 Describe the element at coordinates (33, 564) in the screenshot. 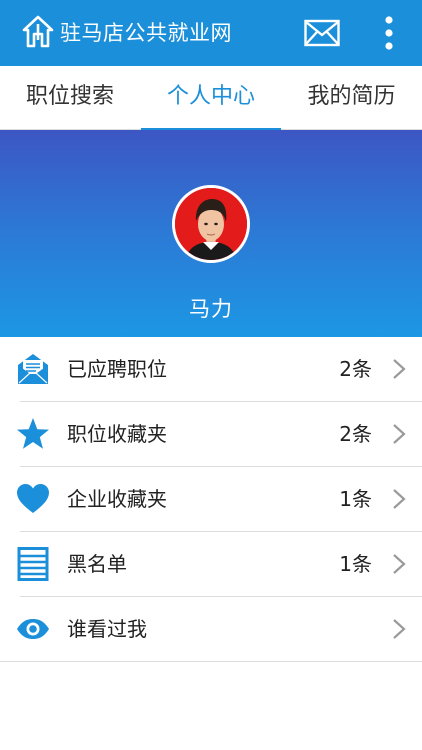

I see `list-icon` at that location.